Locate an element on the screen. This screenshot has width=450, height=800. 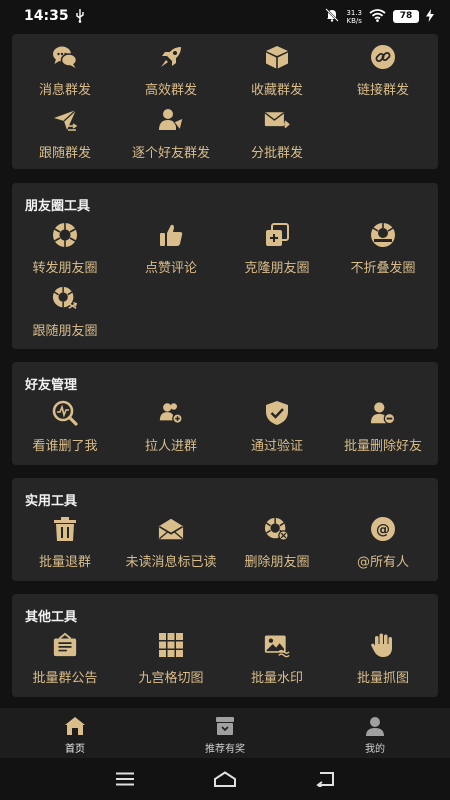
back-icon is located at coordinates (325, 779).